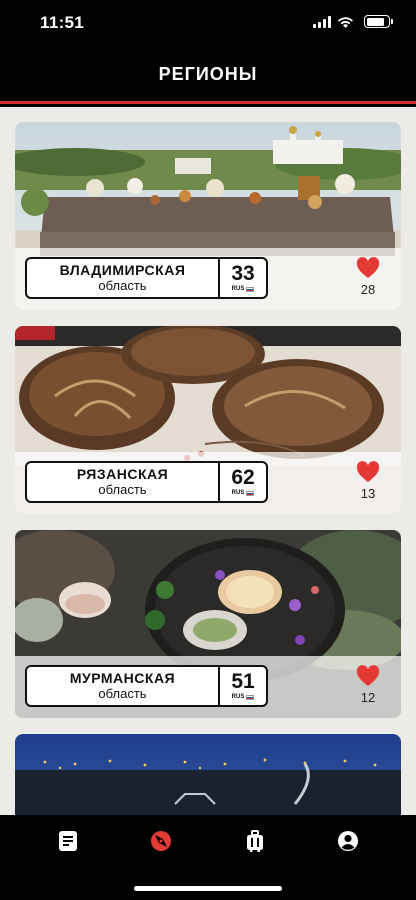 This screenshot has height=900, width=416. I want to click on region-plate: РЯЗАНСКАЯ область 62 RUS, so click(146, 482).